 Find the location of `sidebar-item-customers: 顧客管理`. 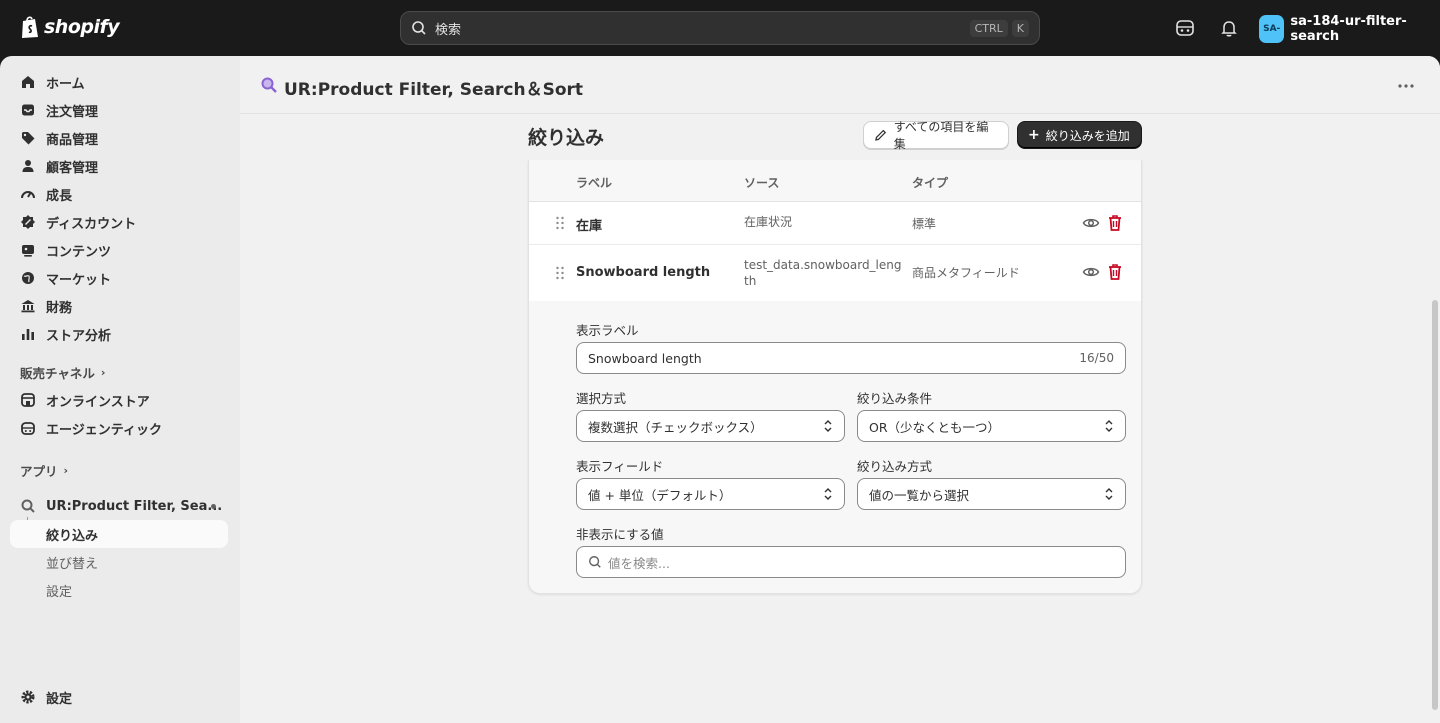

sidebar-item-customers: 顧客管理 is located at coordinates (119, 166).